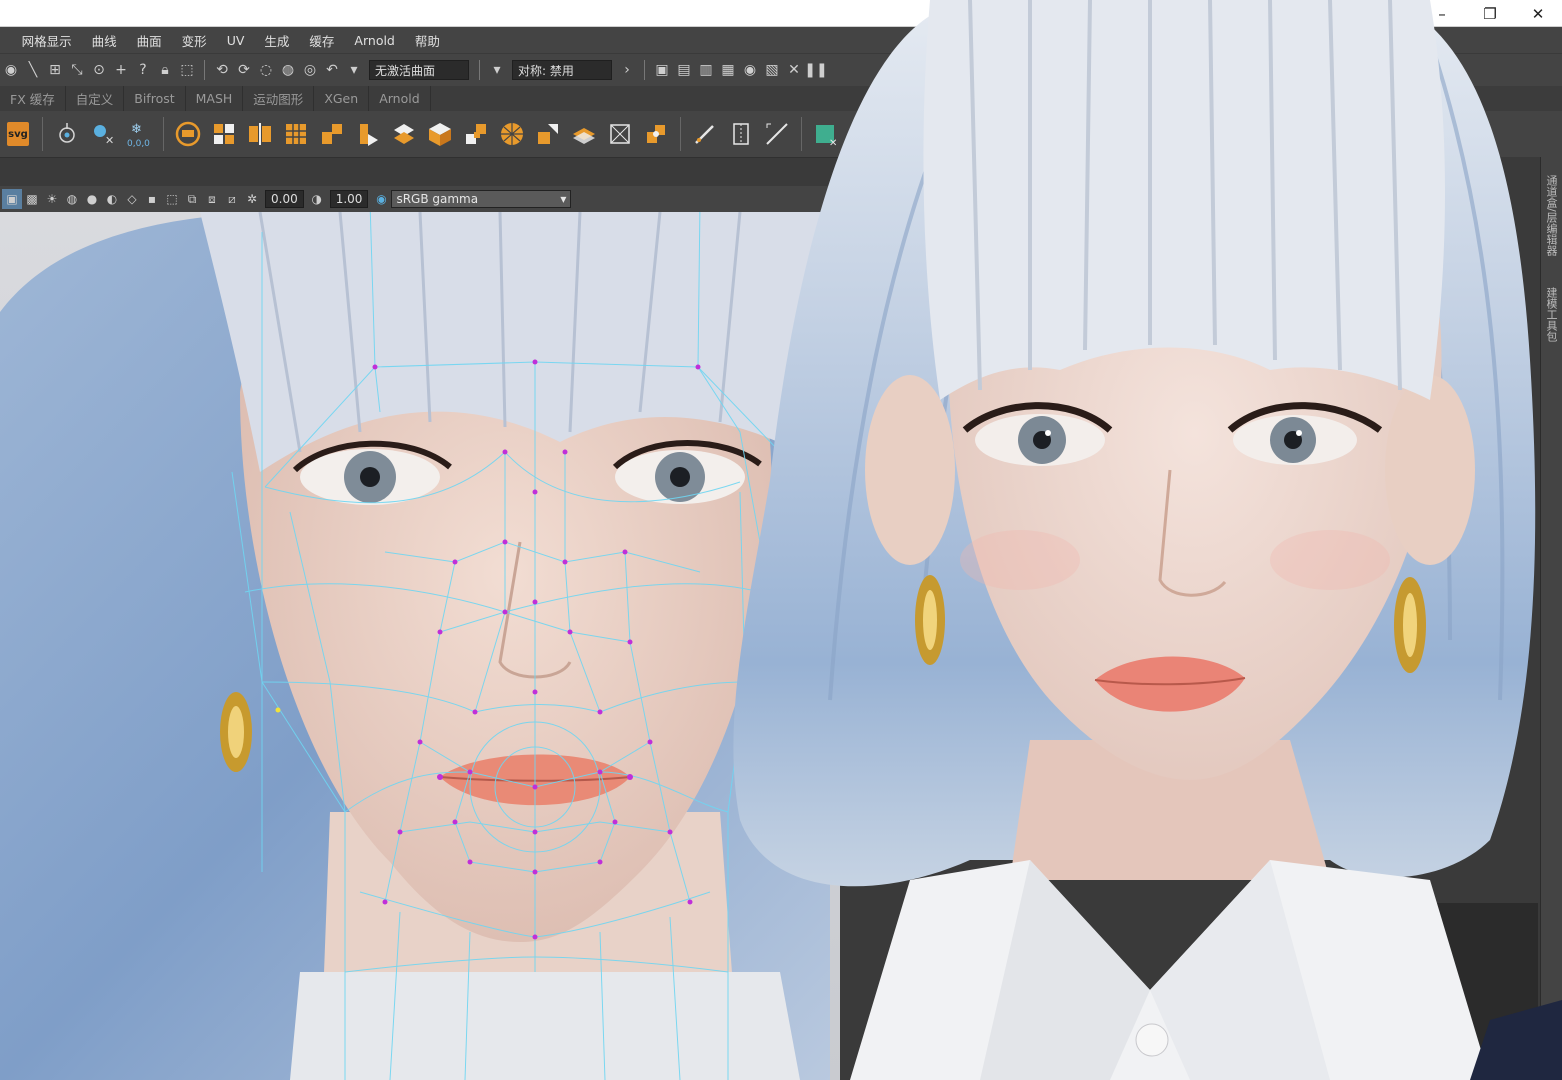 The image size is (1562, 1080). Describe the element at coordinates (476, 134) in the screenshot. I see `multi-cut-icon` at that location.